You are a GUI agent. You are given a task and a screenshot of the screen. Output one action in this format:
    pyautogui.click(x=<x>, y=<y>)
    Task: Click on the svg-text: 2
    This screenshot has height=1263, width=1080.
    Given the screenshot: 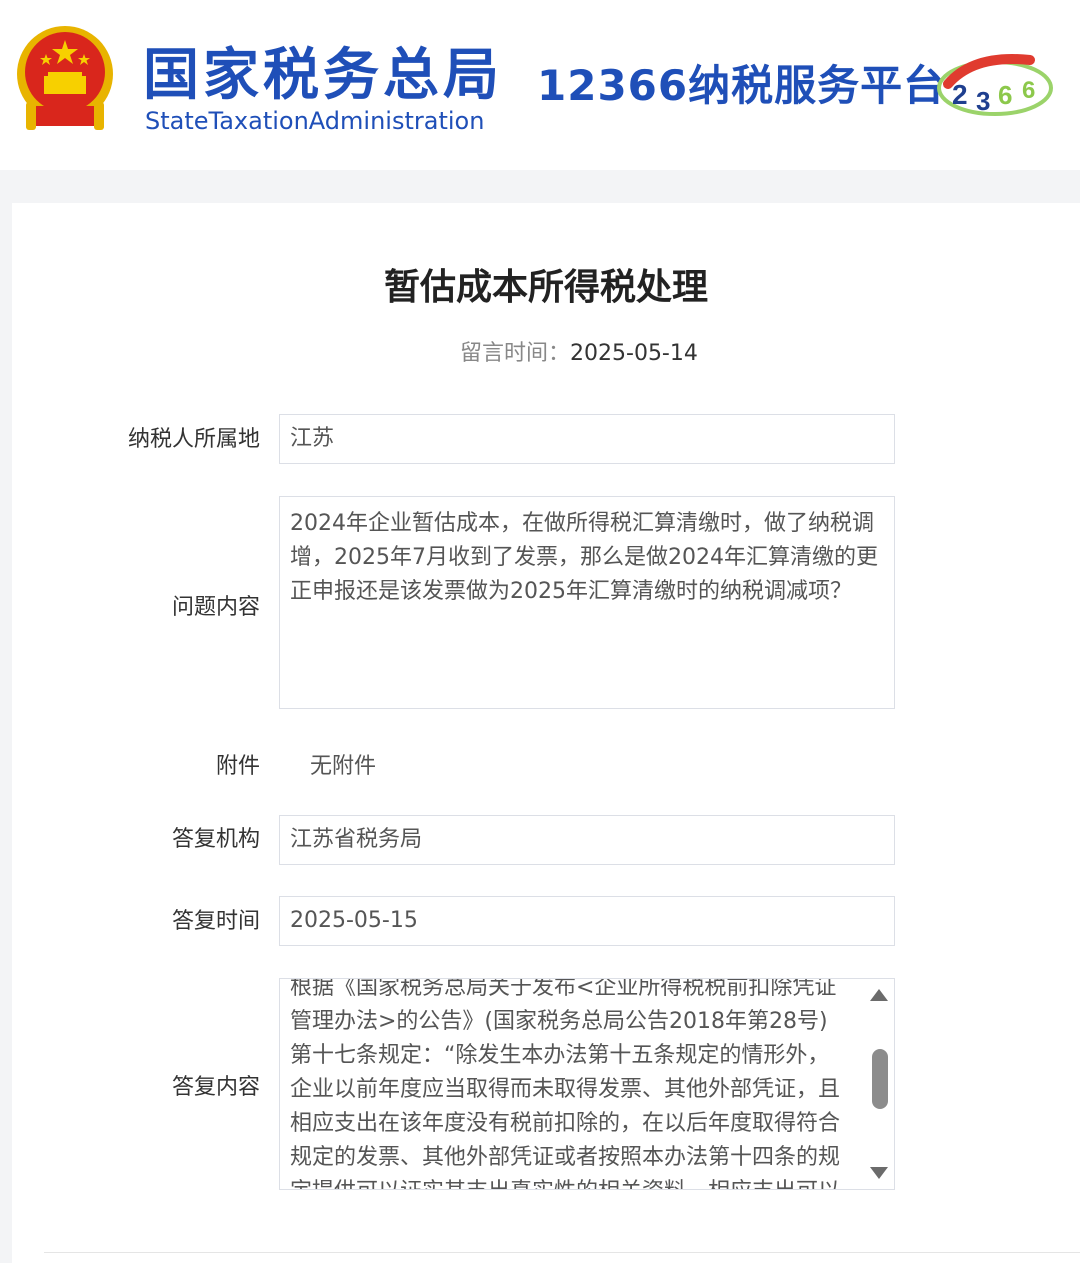 What is the action you would take?
    pyautogui.click(x=960, y=94)
    